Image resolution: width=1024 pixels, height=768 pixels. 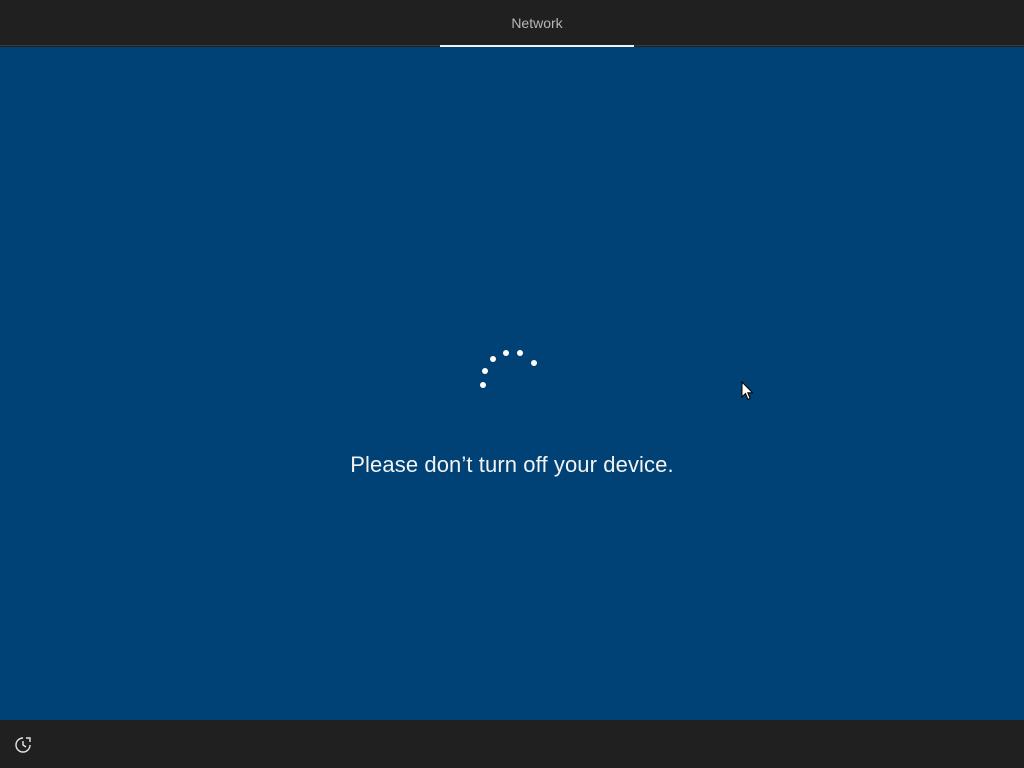 I want to click on tab-network-label: Network, so click(x=537, y=23).